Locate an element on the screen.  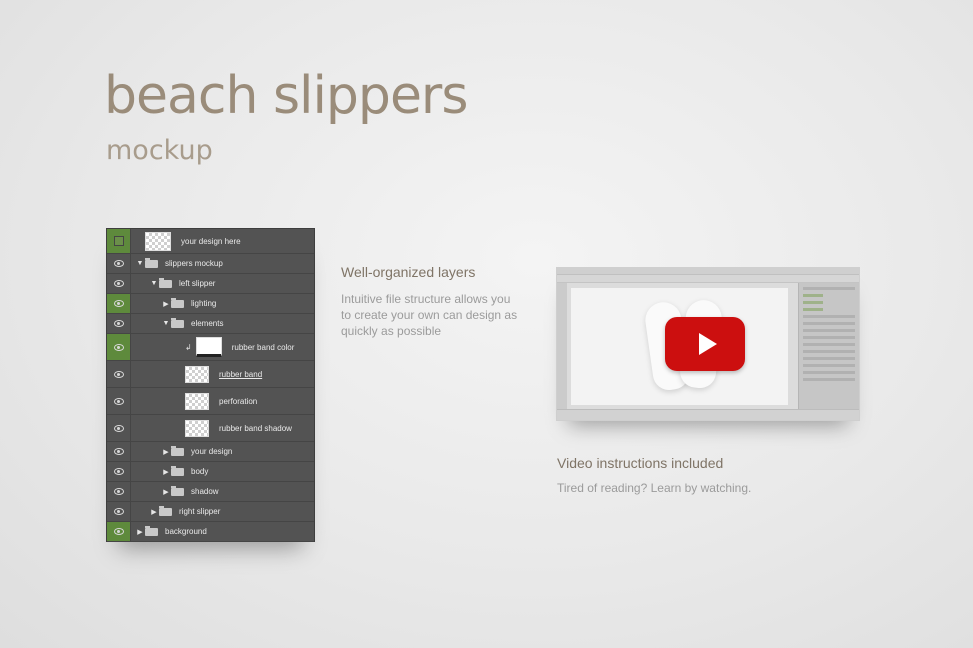
layer-name: left slipper is located at coordinates (197, 283).